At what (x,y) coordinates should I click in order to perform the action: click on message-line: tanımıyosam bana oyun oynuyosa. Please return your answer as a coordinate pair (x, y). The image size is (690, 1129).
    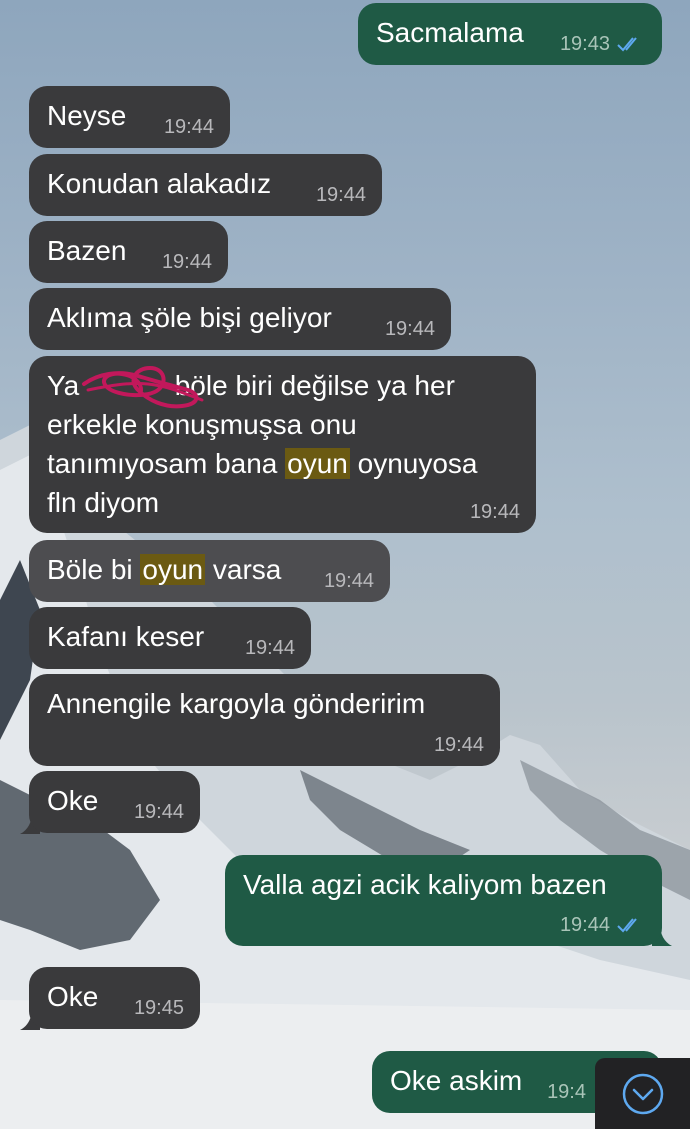
    Looking at the image, I should click on (262, 463).